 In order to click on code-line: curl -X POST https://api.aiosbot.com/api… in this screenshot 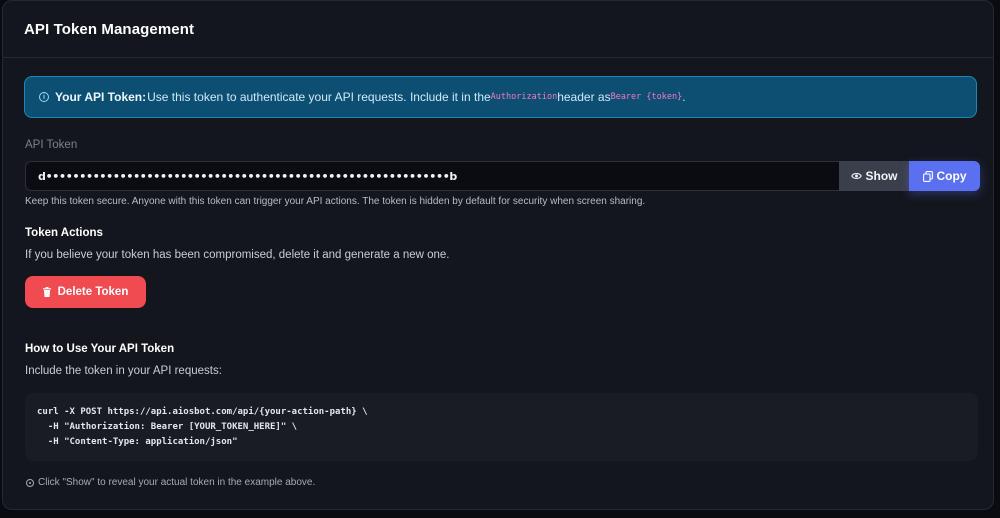, I will do `click(202, 412)`.